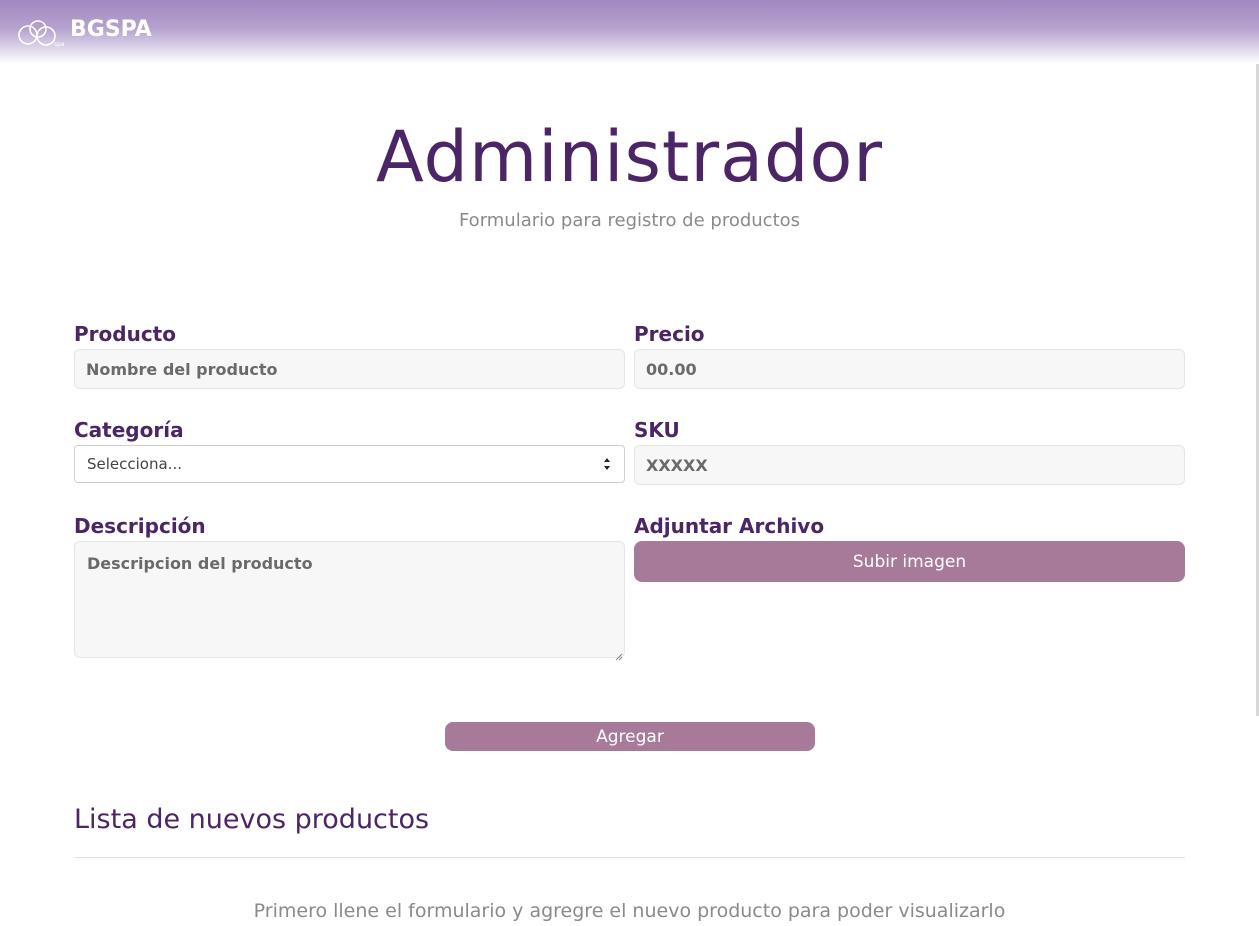 The height and width of the screenshot is (926, 1259). What do you see at coordinates (607, 464) in the screenshot?
I see `select-arrows-icon` at bounding box center [607, 464].